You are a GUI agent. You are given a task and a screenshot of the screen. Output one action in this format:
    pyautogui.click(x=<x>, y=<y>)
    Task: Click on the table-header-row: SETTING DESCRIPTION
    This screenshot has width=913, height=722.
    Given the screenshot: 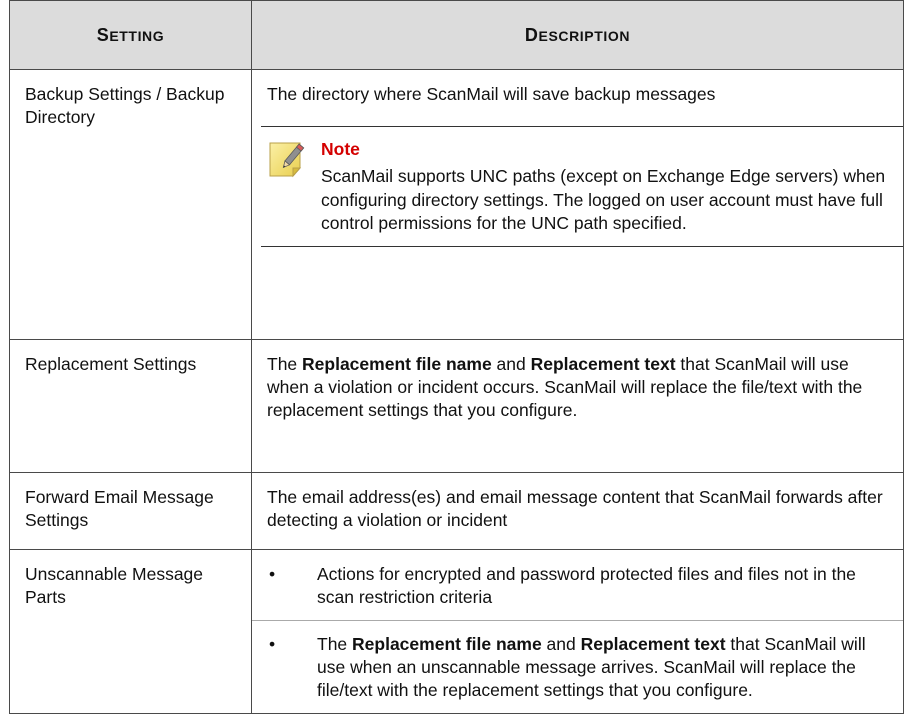 What is the action you would take?
    pyautogui.click(x=456, y=35)
    